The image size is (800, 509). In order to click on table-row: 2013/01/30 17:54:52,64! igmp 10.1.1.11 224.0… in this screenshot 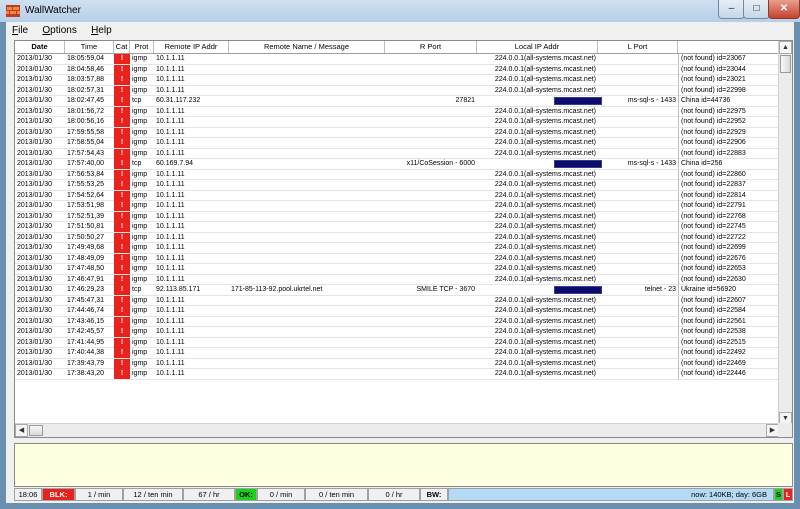, I will do `click(397, 195)`.